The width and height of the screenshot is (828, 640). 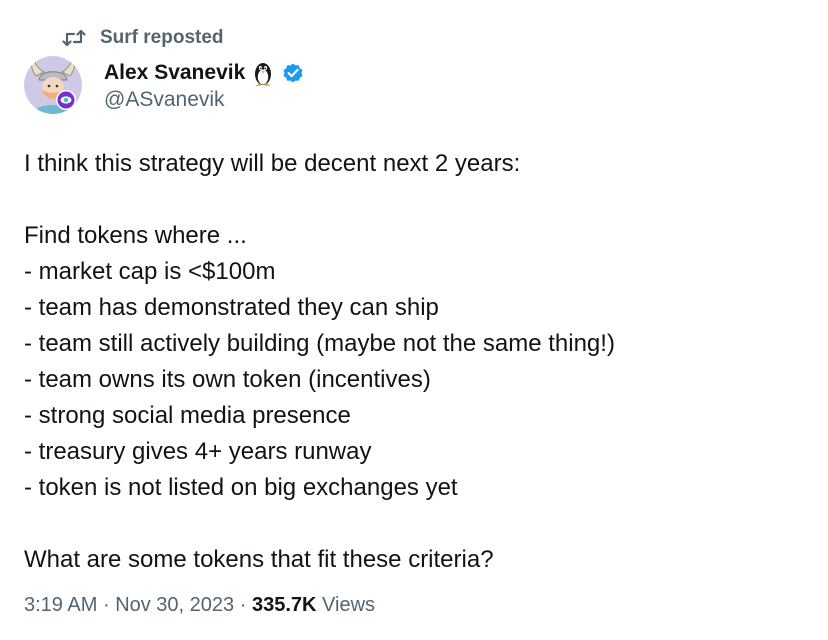 I want to click on author-display-name: Alex Svanevik, so click(x=174, y=73).